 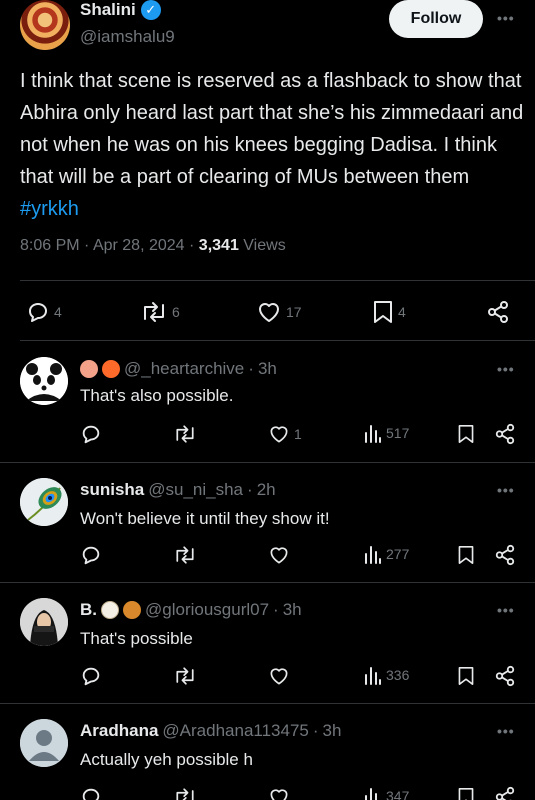 I want to click on author-name: Shalini, so click(x=108, y=10).